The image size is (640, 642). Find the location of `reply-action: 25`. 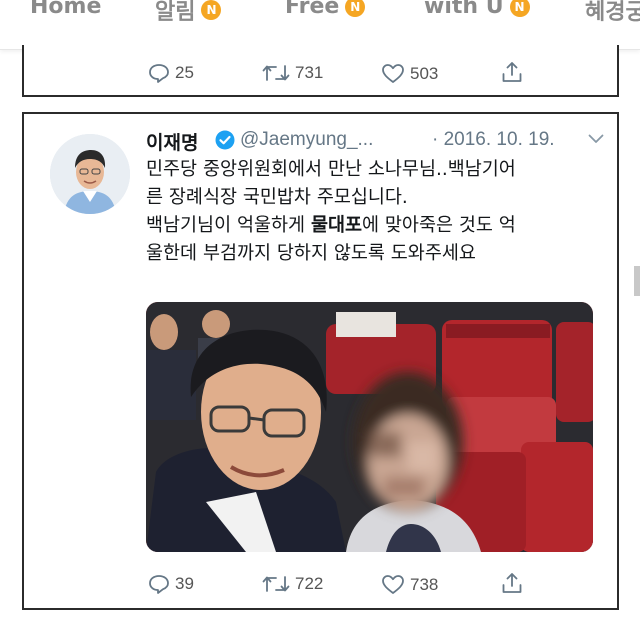

reply-action: 25 is located at coordinates (171, 73).